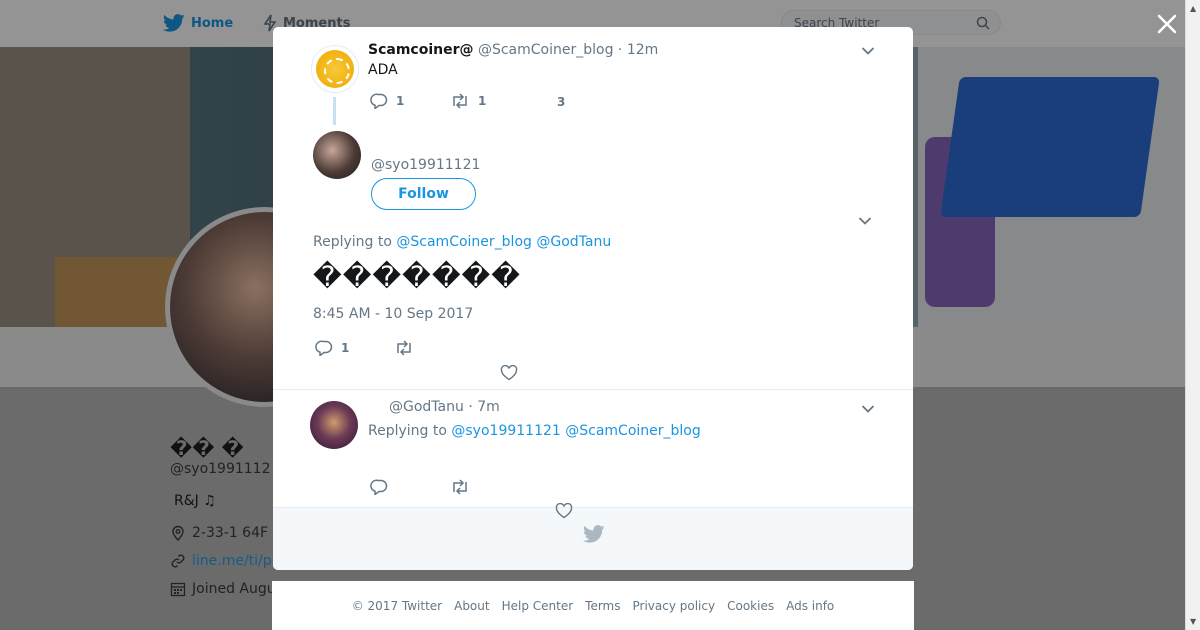  I want to click on profile-name: �� �, so click(207, 448).